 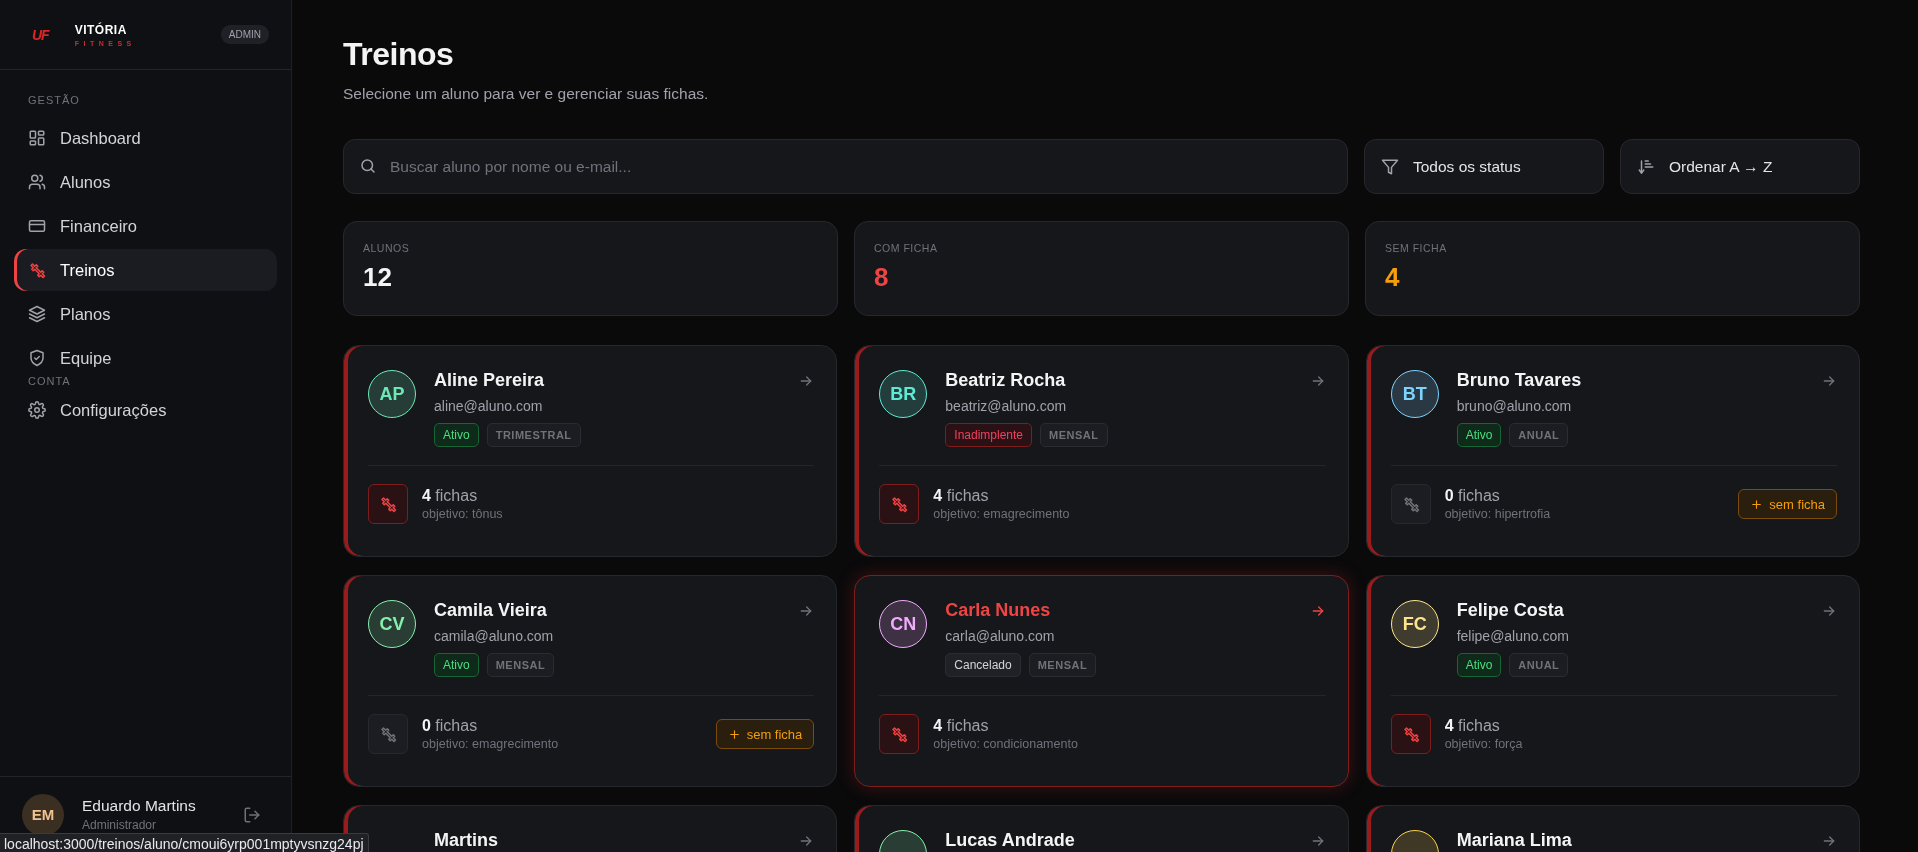 I want to click on student-card: CV Camila Vieira camila@aluno.com Ativo MENSAL 0 fichas objetivo: emagrecimento sem ficha, so click(x=590, y=681).